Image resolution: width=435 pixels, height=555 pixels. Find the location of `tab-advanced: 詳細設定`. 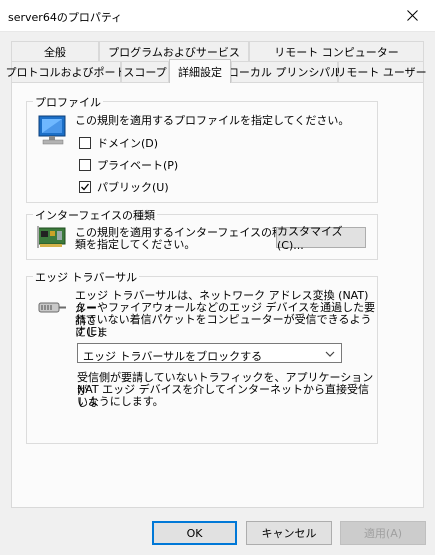

tab-advanced: 詳細設定 is located at coordinates (200, 71).